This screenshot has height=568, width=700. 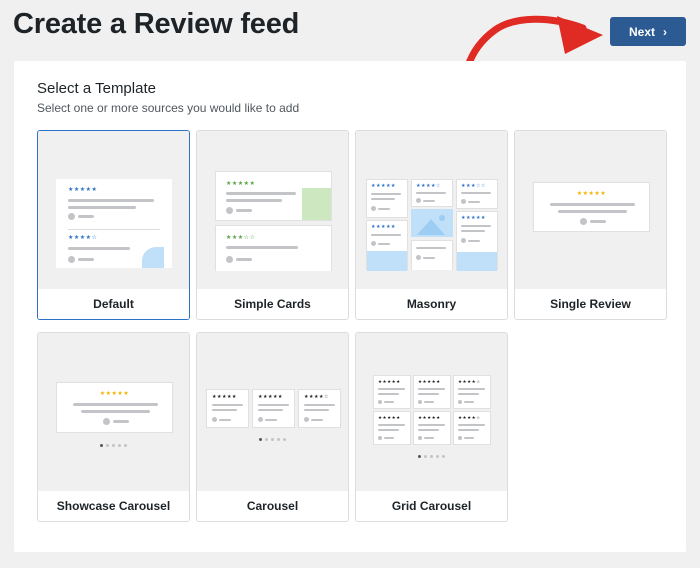 I want to click on template-preview: ★★★★★ ★★★☆☆, so click(x=272, y=211).